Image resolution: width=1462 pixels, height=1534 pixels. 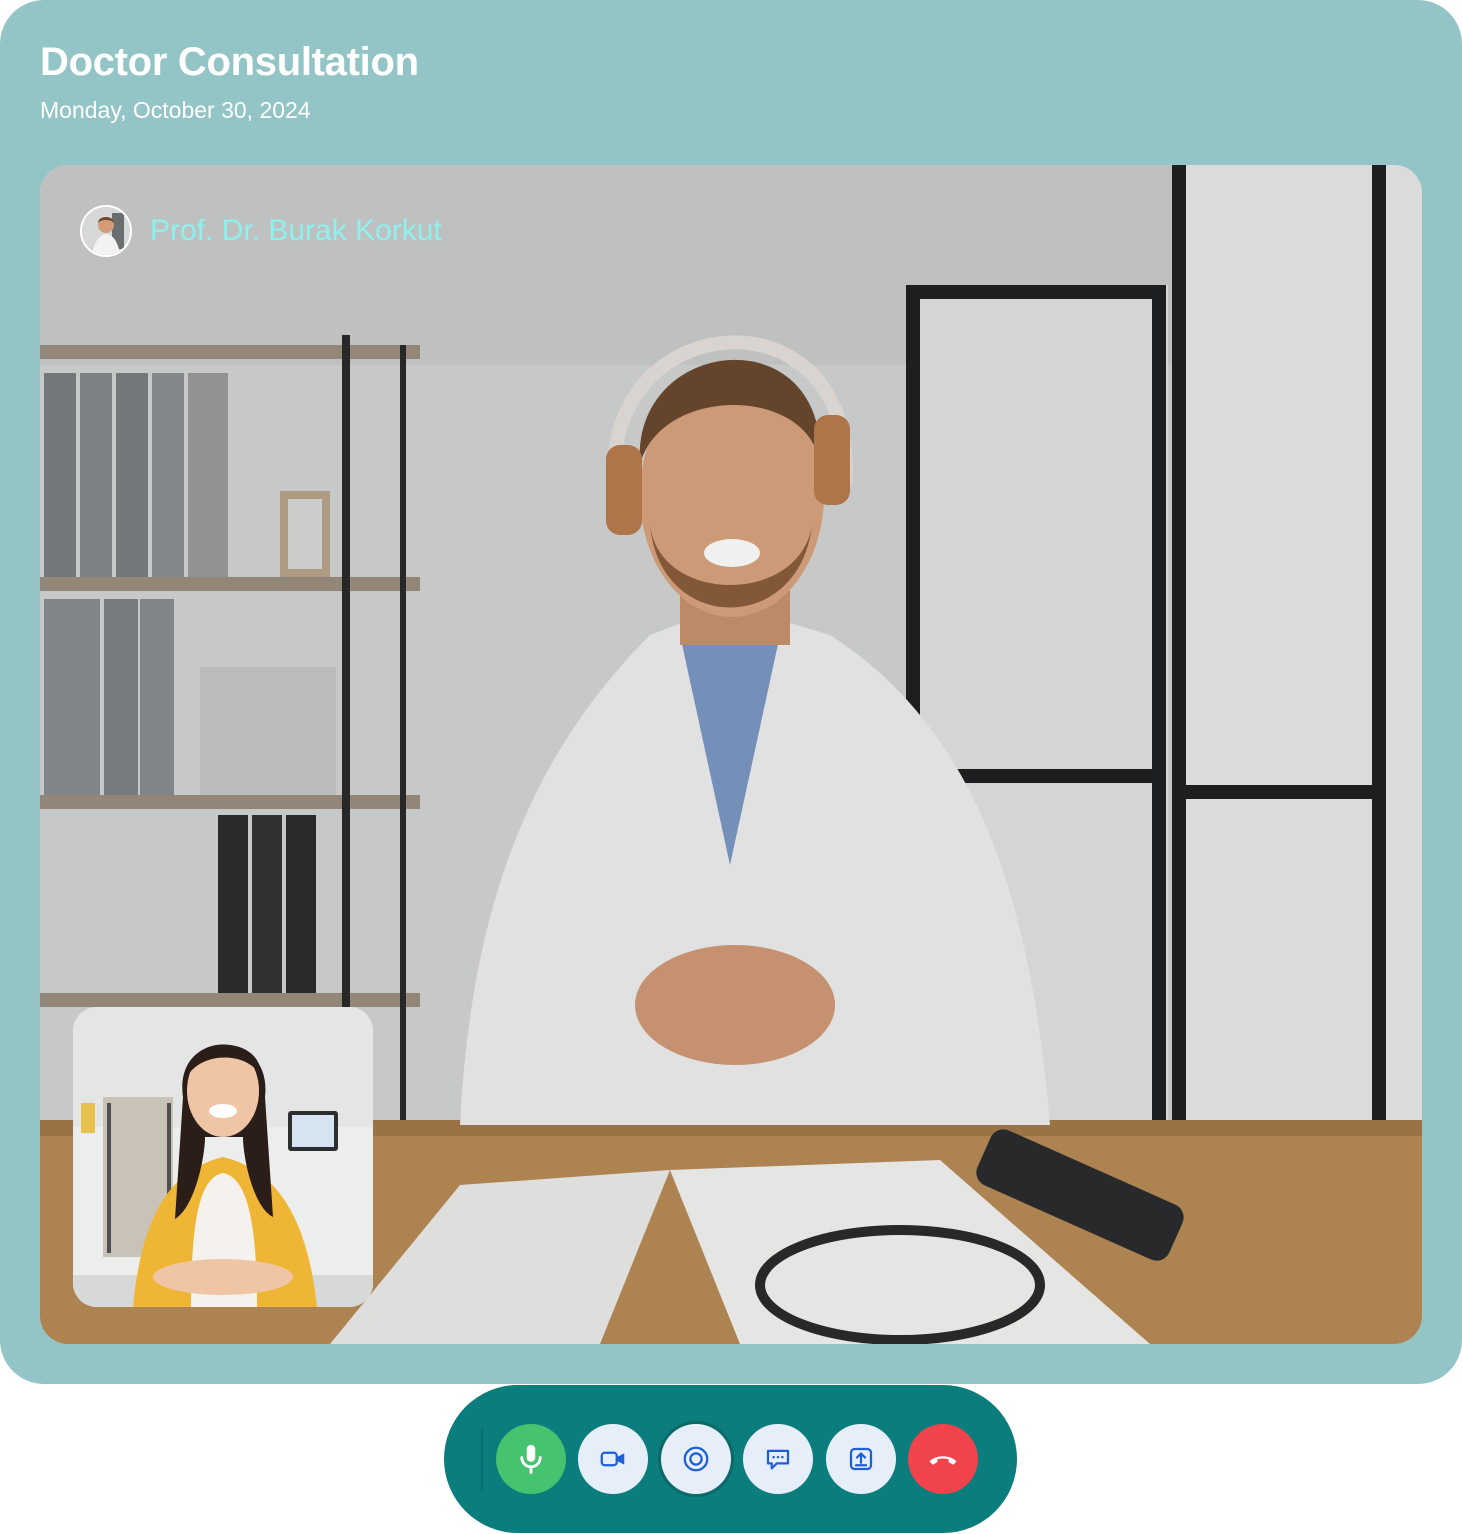 I want to click on chat-button, so click(x=778, y=1459).